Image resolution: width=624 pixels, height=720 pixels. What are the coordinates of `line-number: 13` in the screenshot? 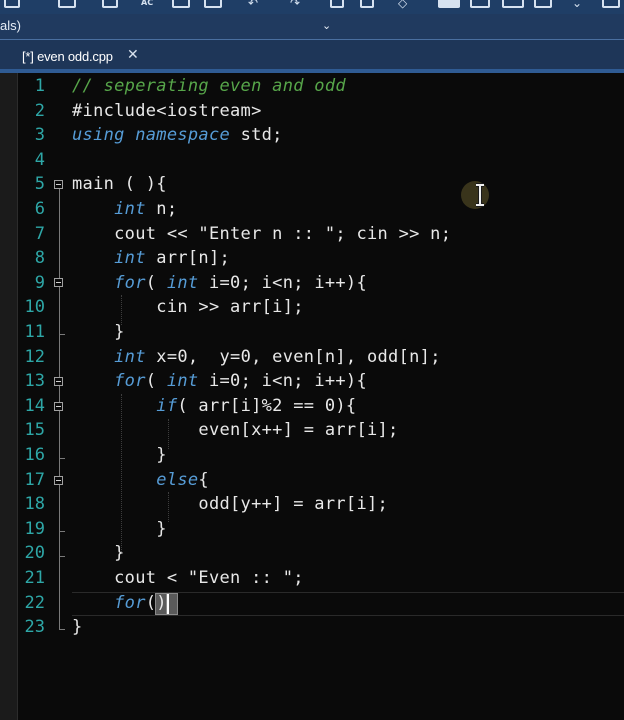 It's located at (34, 381).